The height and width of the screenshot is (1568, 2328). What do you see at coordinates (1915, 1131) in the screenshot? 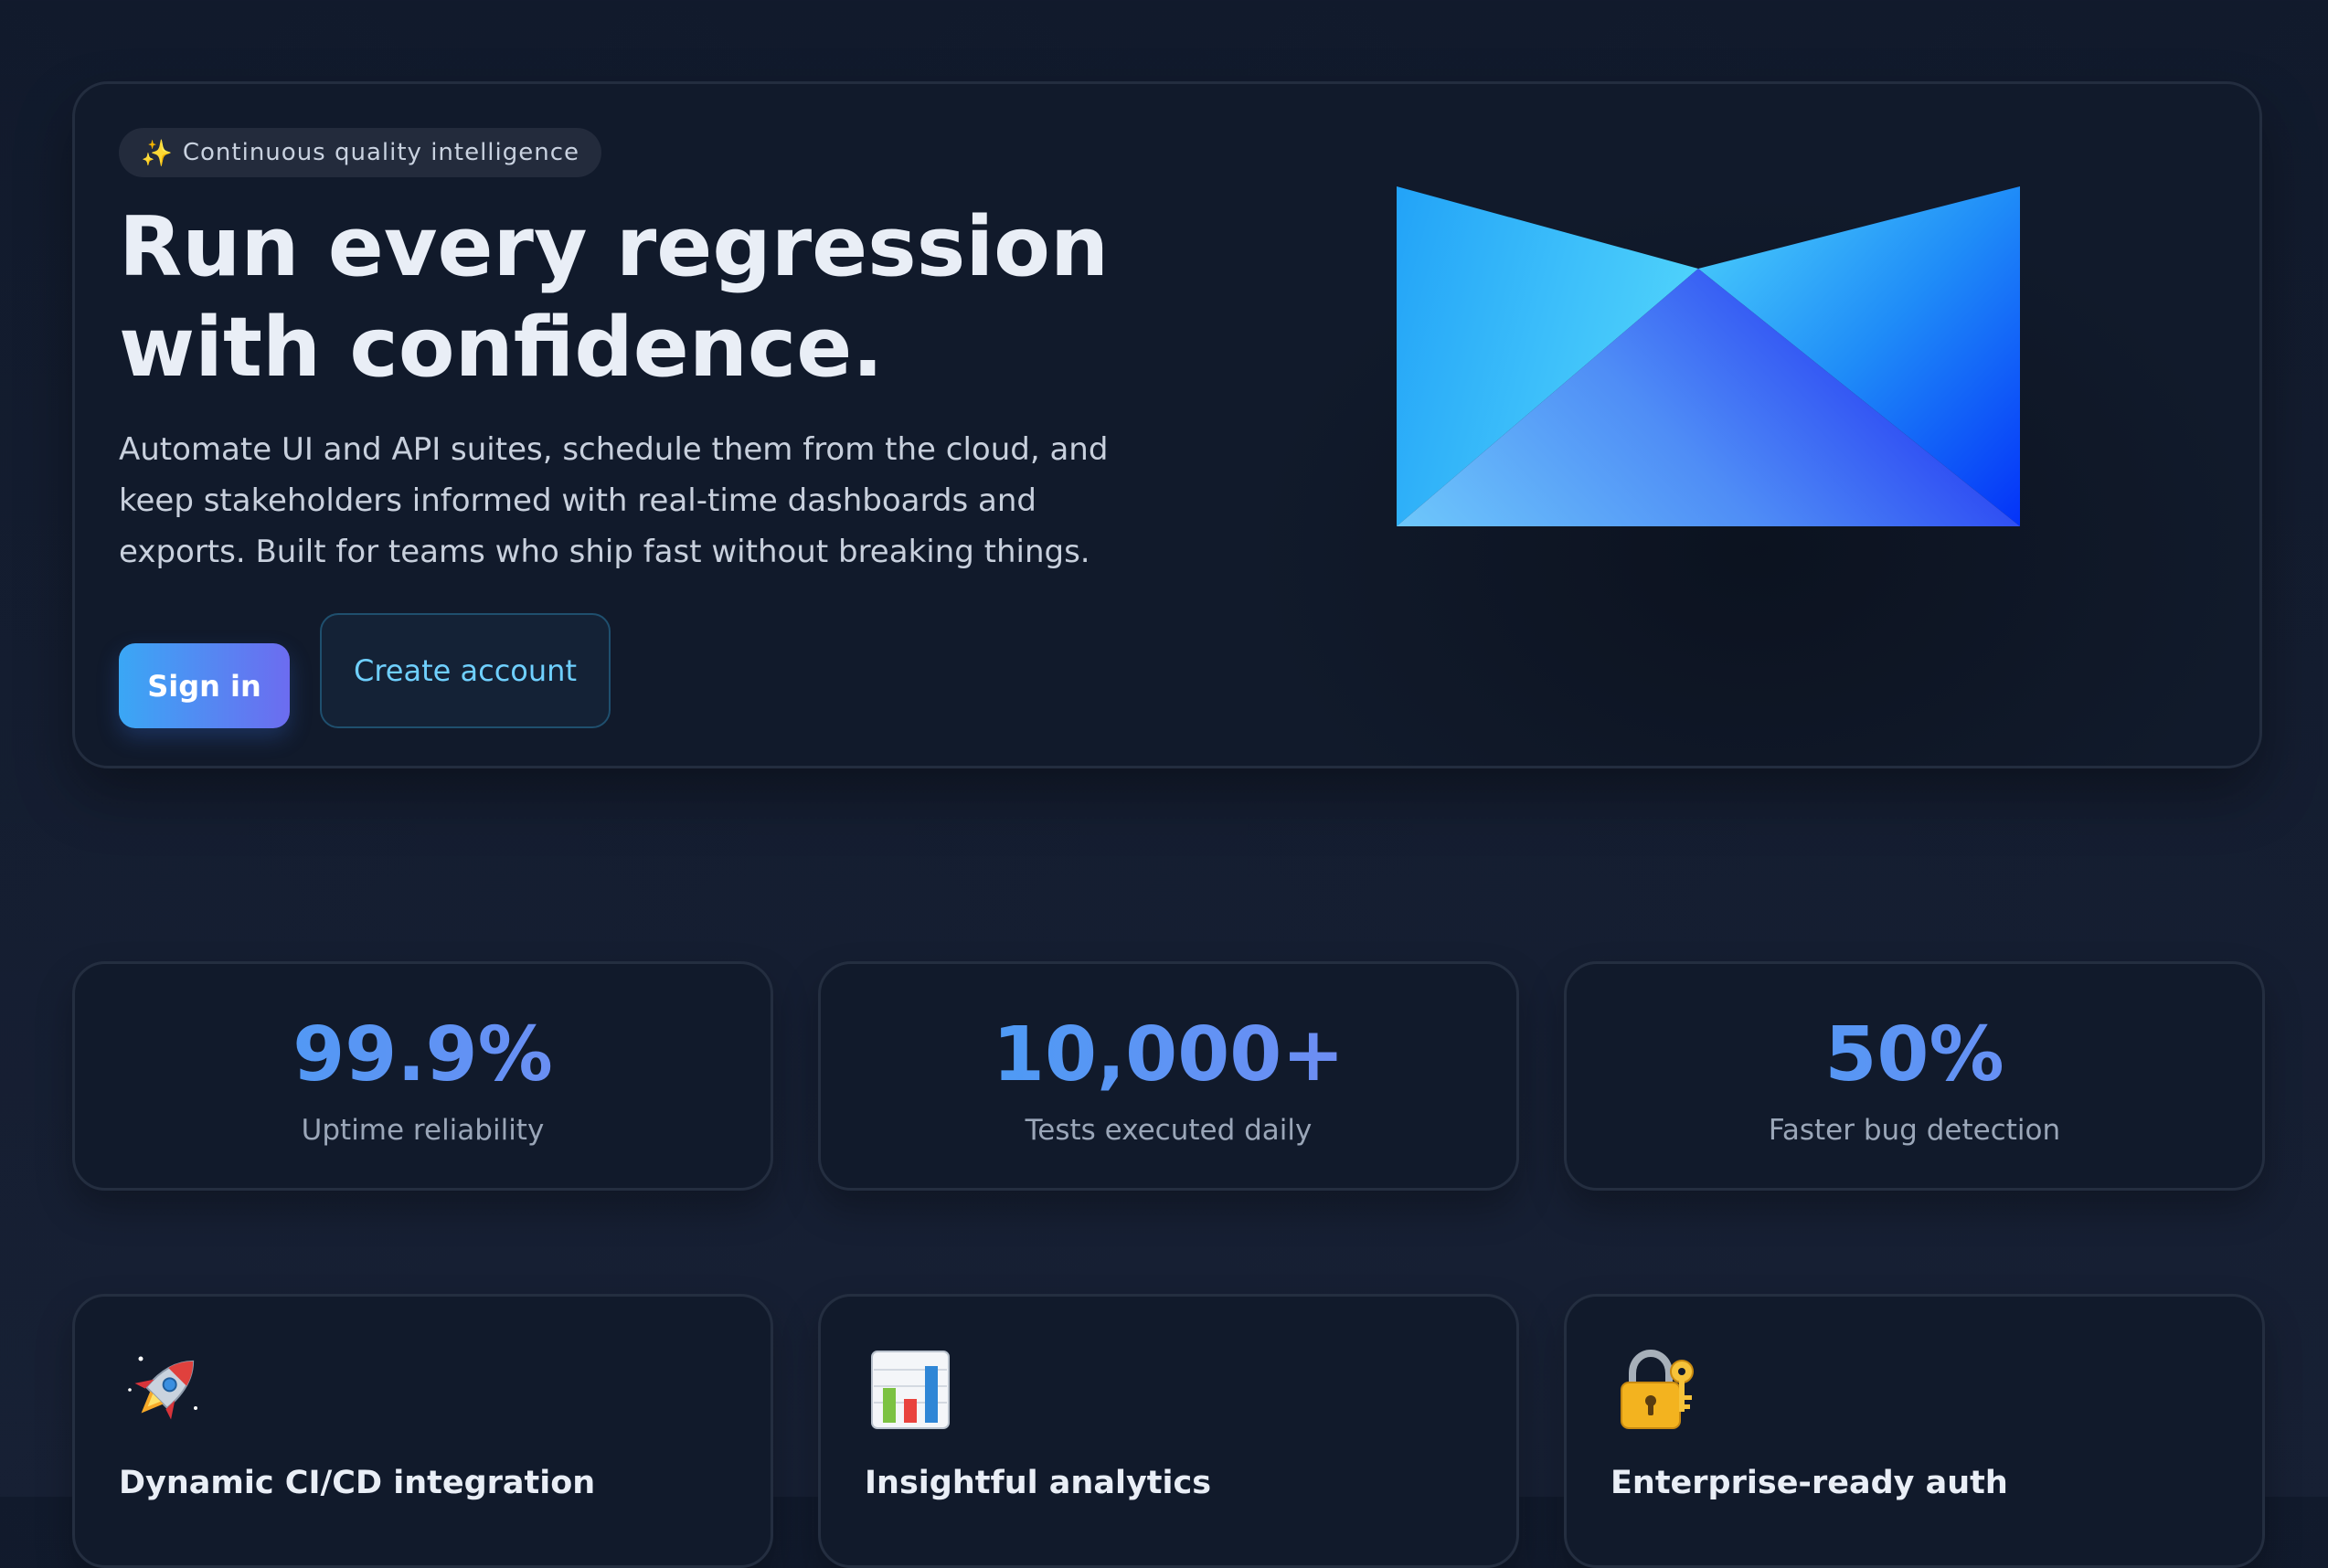
I see `stat-label: Faster bug detection` at bounding box center [1915, 1131].